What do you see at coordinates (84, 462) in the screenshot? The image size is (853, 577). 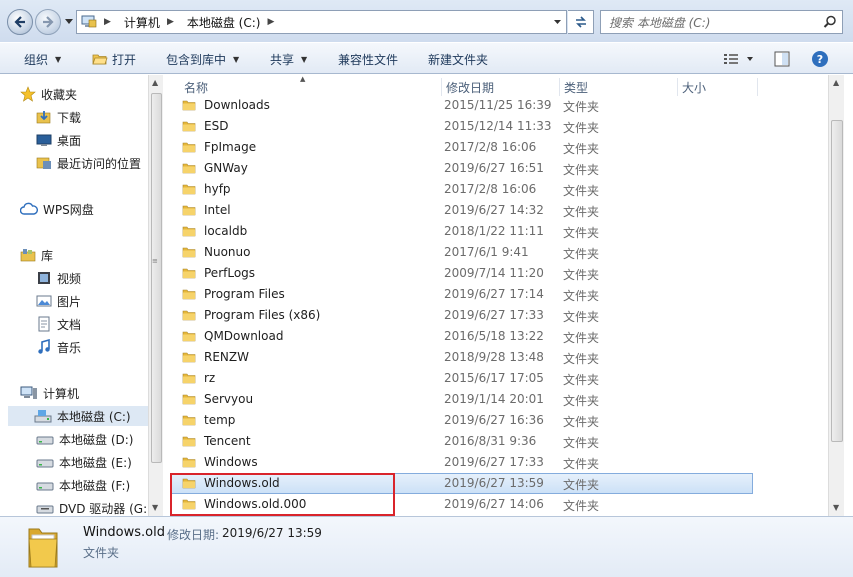 I see `nav-drive-e: 本地磁盘 (E:)` at bounding box center [84, 462].